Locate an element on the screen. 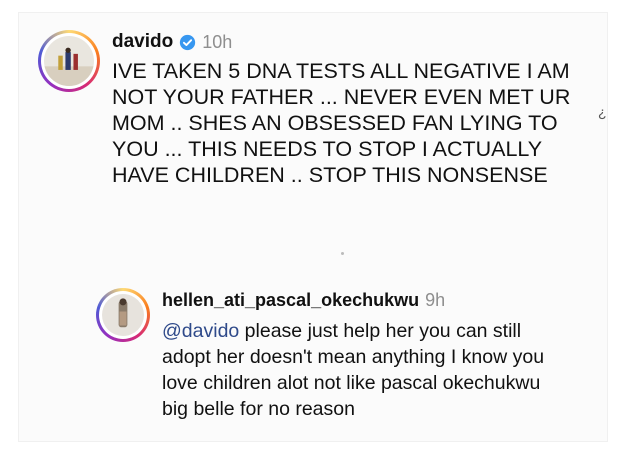 This screenshot has width=640, height=456. side-mark: ¿ is located at coordinates (602, 112).